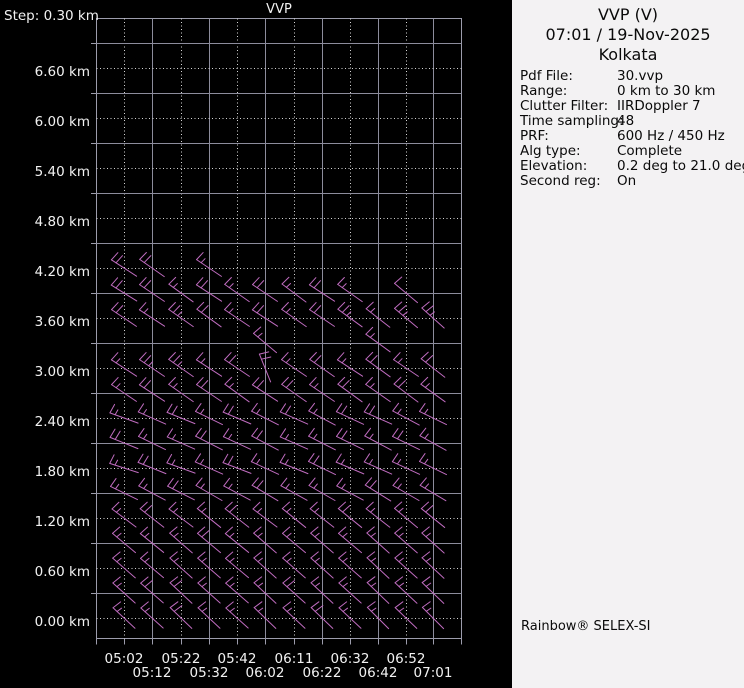  Describe the element at coordinates (433, 673) in the screenshot. I see `x-axis-label: 07:01` at that location.